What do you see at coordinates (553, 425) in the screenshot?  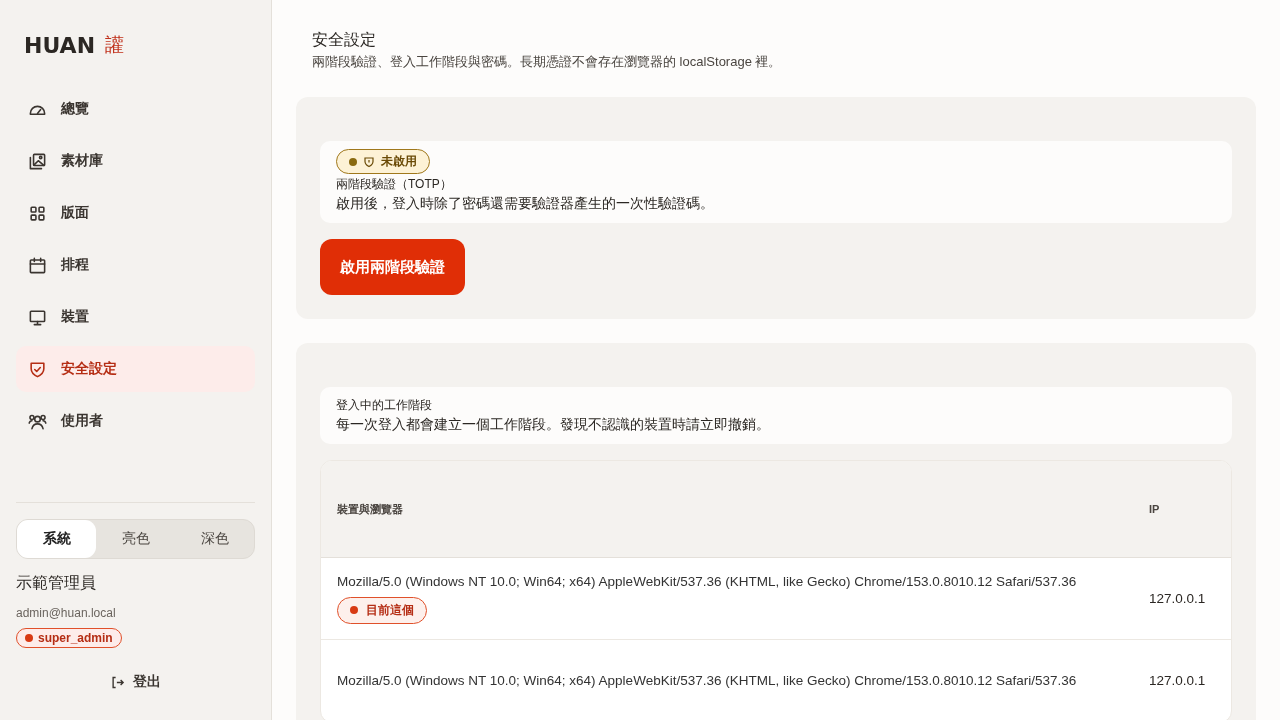 I see `section-description: 每一次登入都會建立一個工作階段。發現不認識的裝置時請立即撤銷。` at bounding box center [553, 425].